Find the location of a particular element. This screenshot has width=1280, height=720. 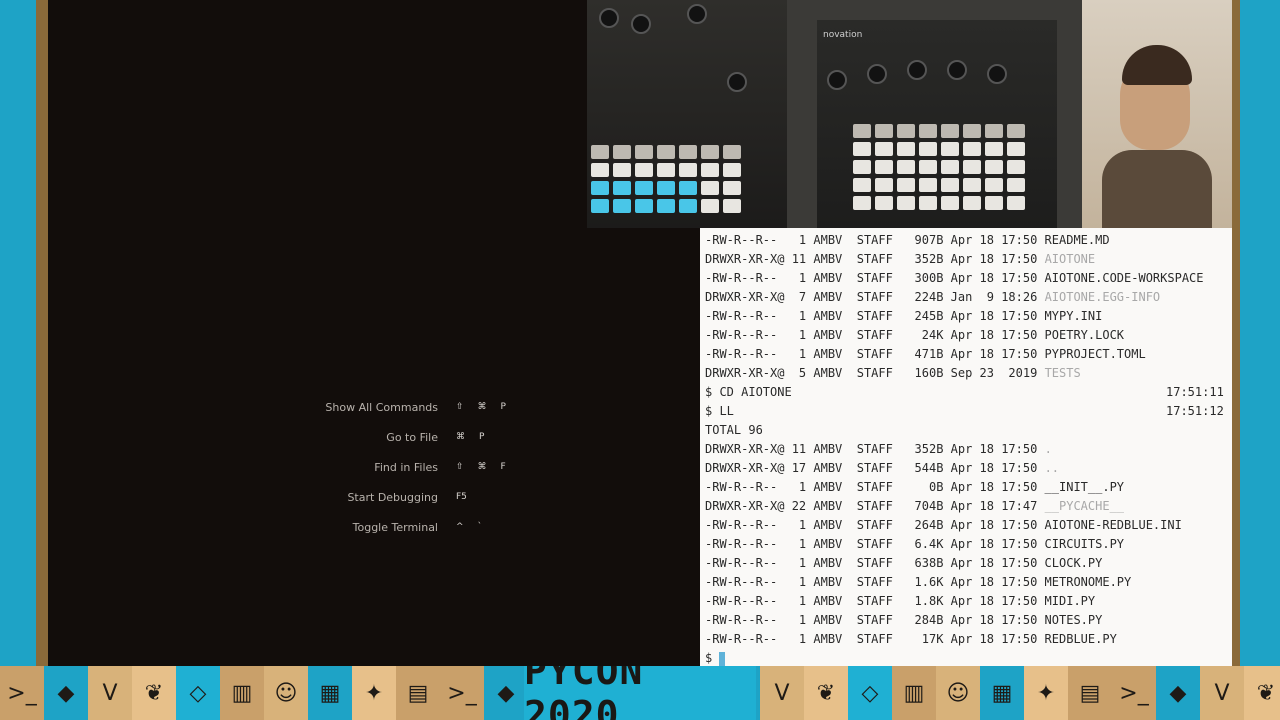

terminal-line-text: TOTAL 96 is located at coordinates (734, 430).